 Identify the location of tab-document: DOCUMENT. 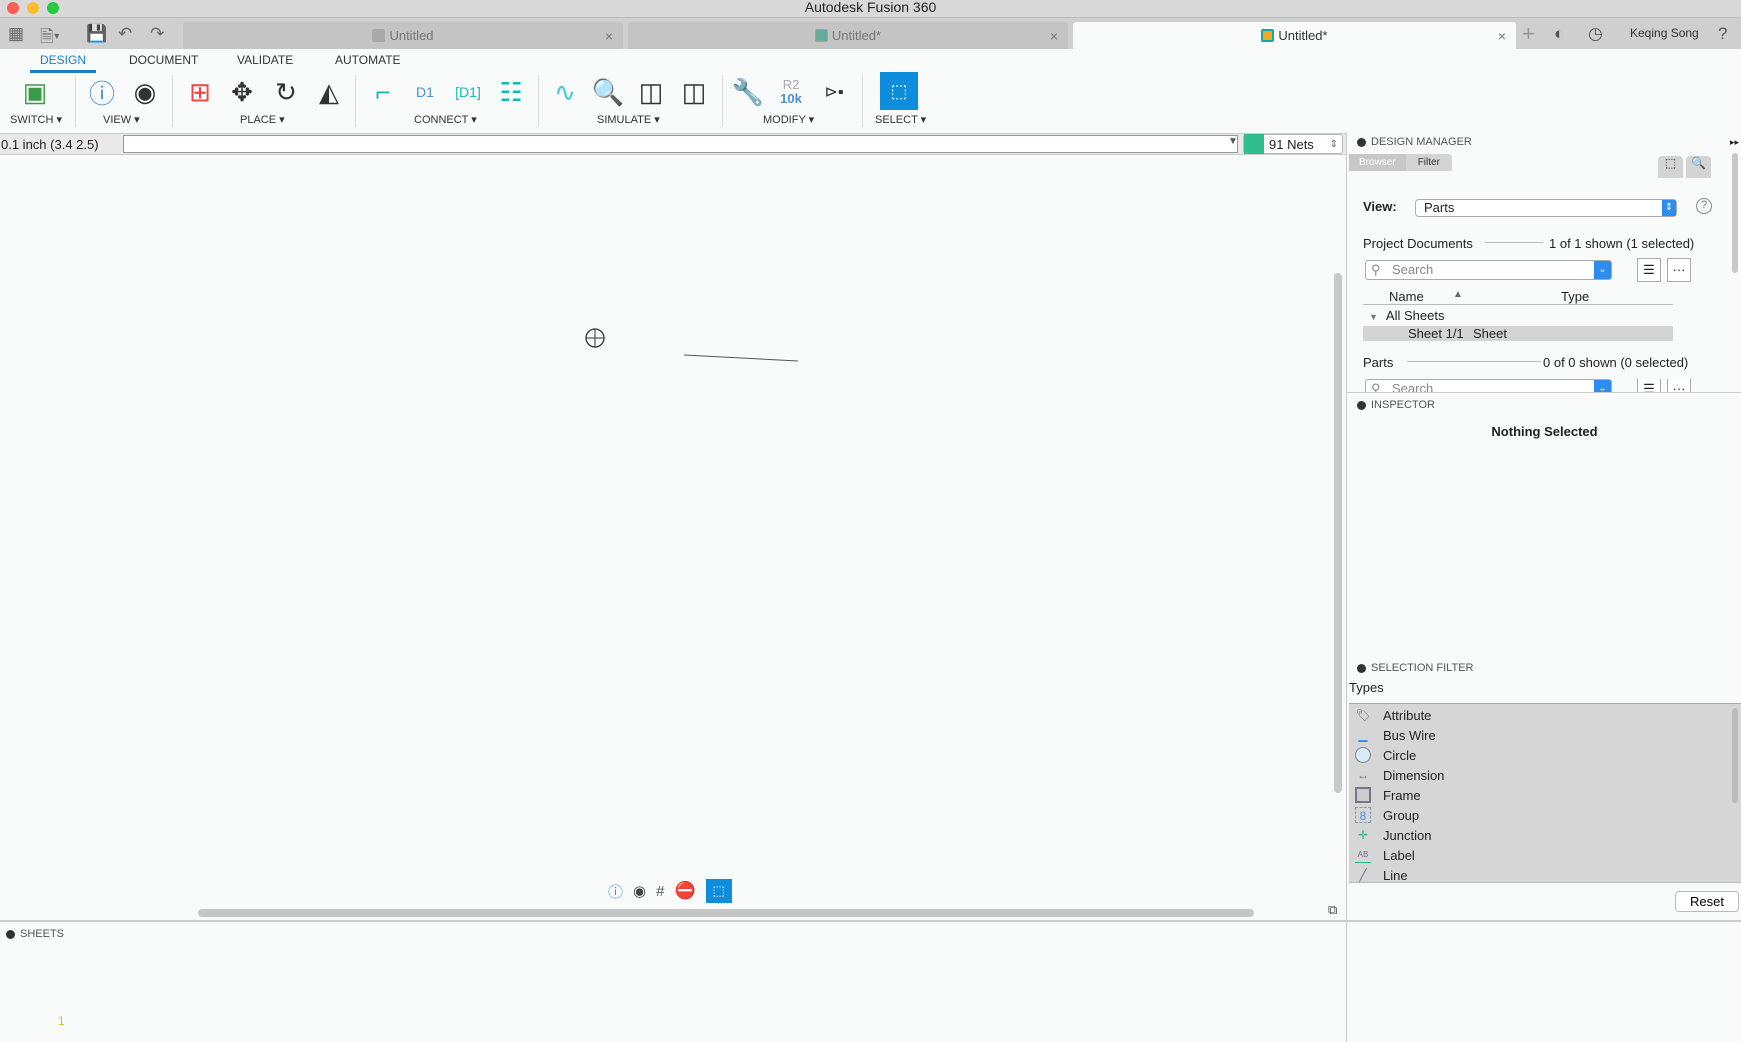
(163, 60).